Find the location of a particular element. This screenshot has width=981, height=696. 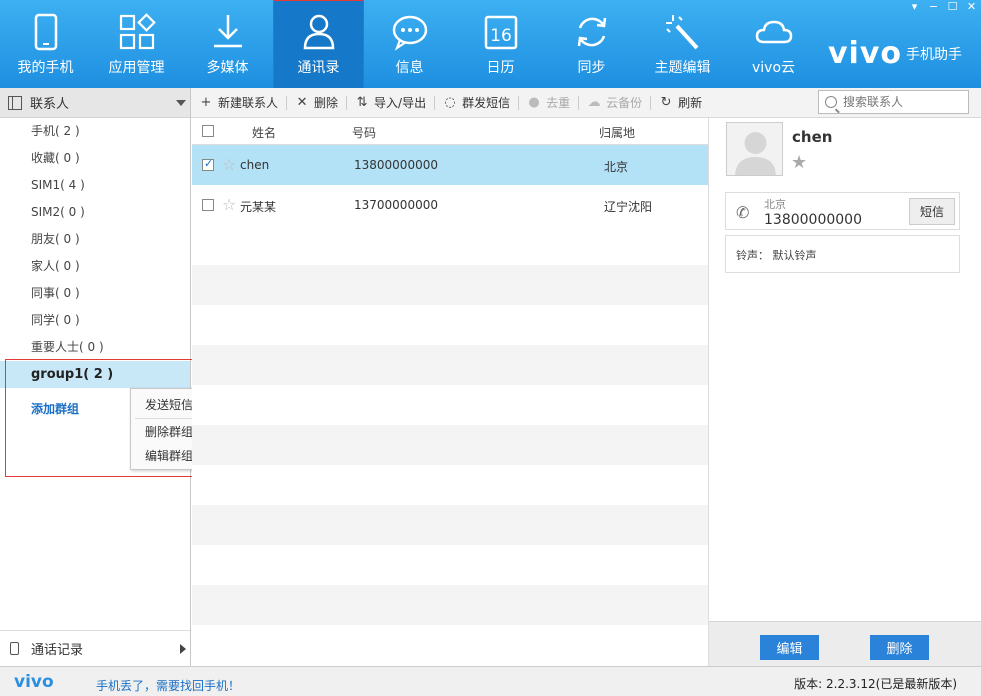

plus-icon: + is located at coordinates (206, 102).